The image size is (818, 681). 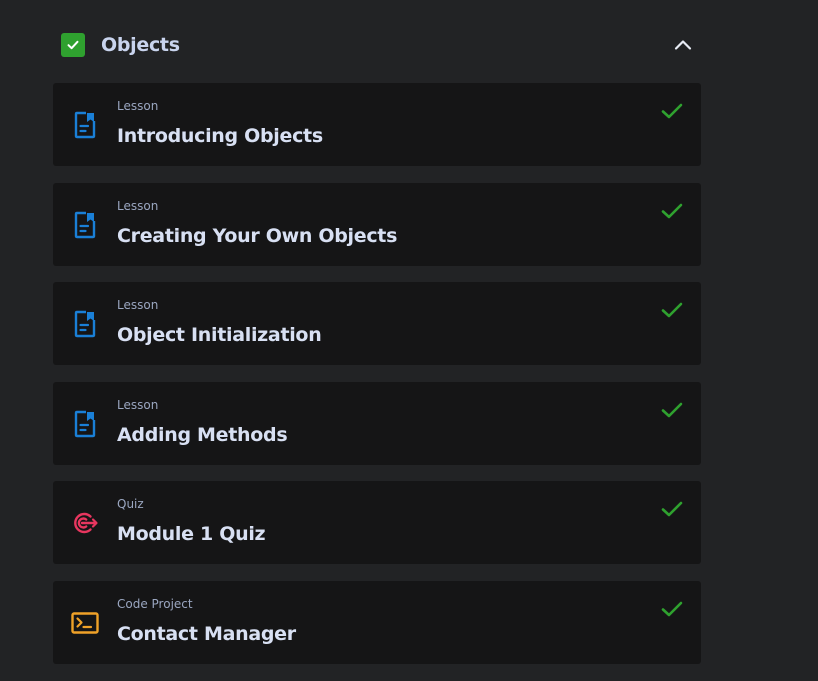 What do you see at coordinates (683, 45) in the screenshot?
I see `collapse-chevron-up-icon` at bounding box center [683, 45].